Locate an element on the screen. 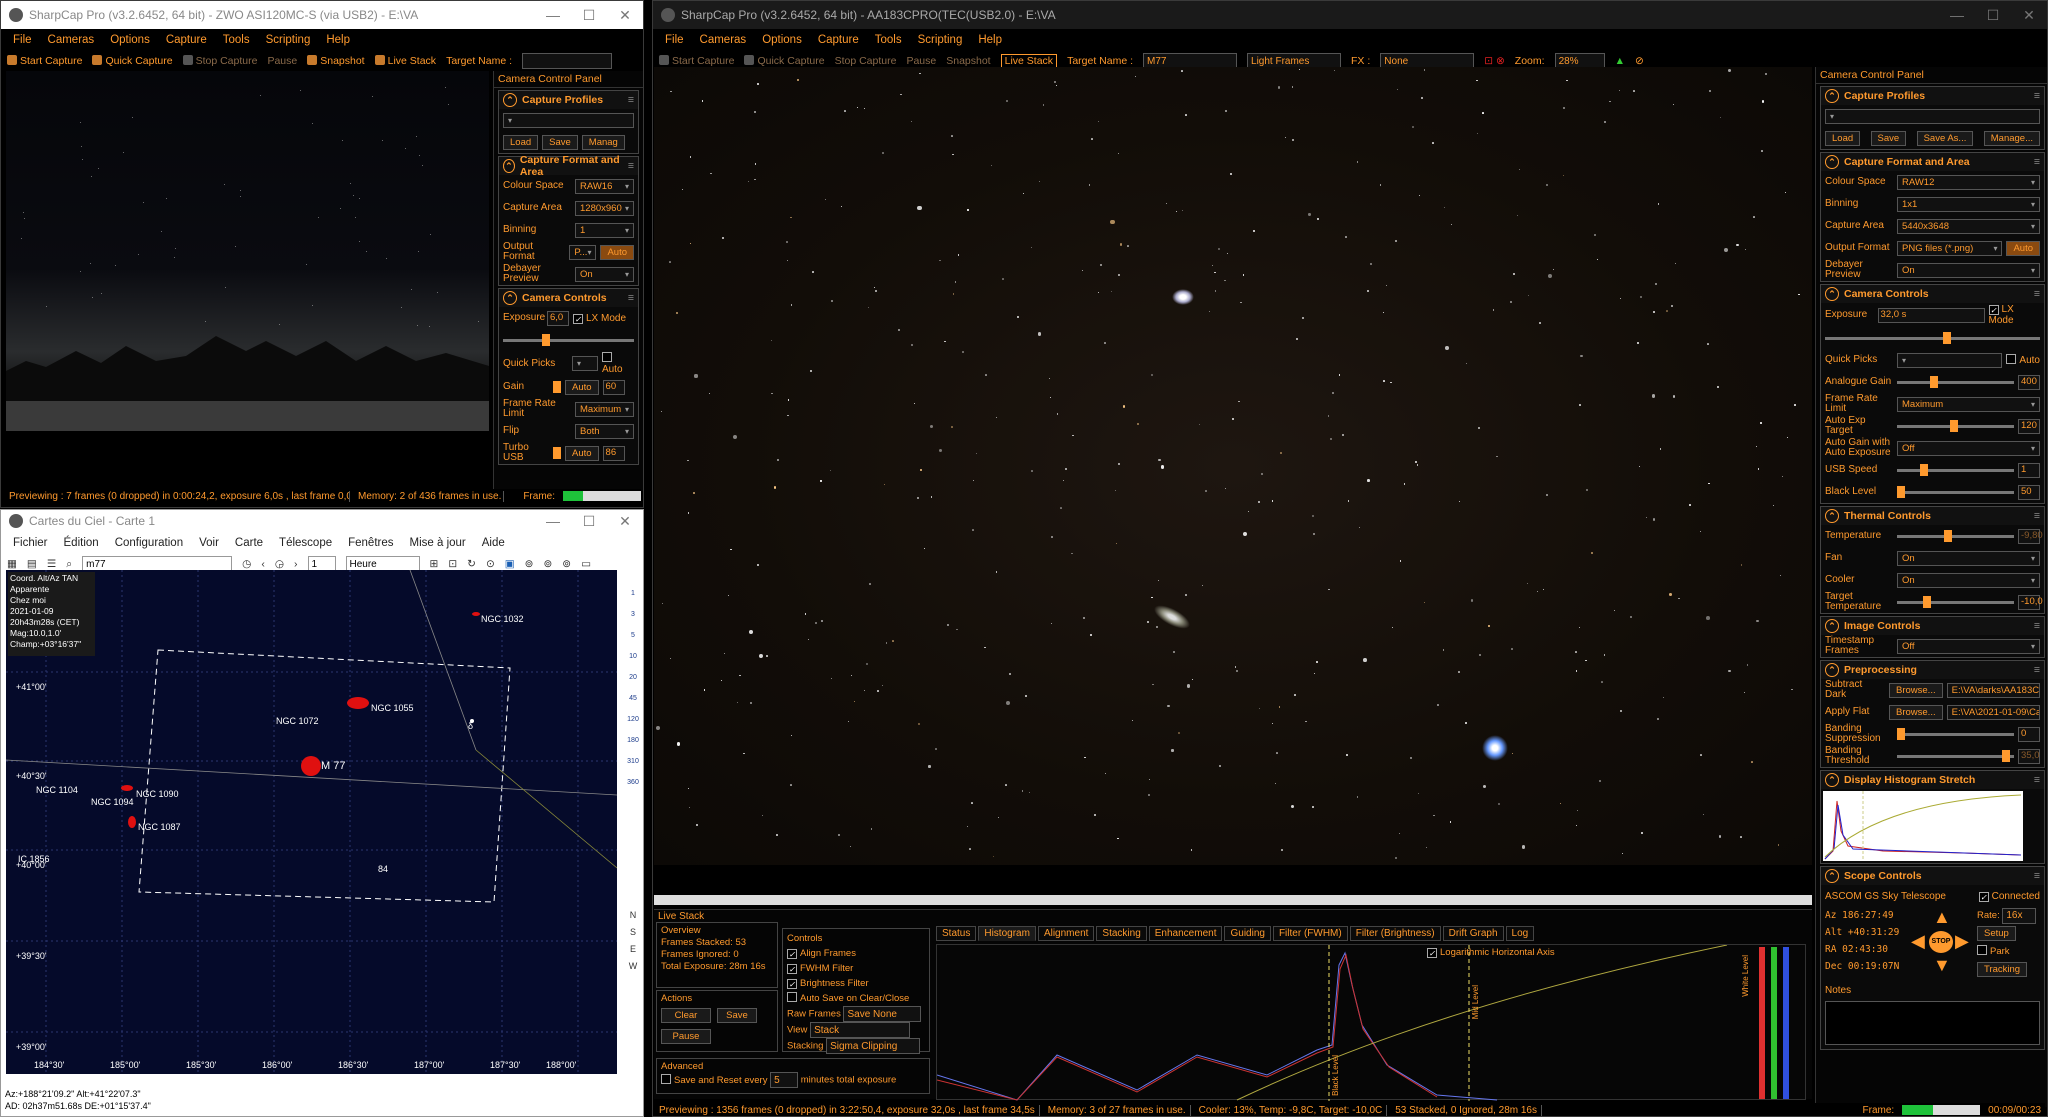  binning-select: 1x1 is located at coordinates (1968, 204).